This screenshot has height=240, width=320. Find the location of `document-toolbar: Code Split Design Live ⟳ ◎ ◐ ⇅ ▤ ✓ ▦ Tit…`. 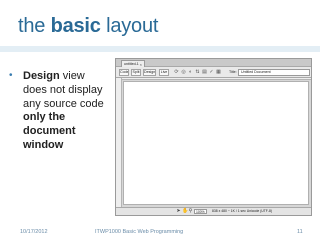

document-toolbar: Code Split Design Live ⟳ ◎ ◐ ⇅ ▤ ✓ ▦ Tit… is located at coordinates (213, 72).